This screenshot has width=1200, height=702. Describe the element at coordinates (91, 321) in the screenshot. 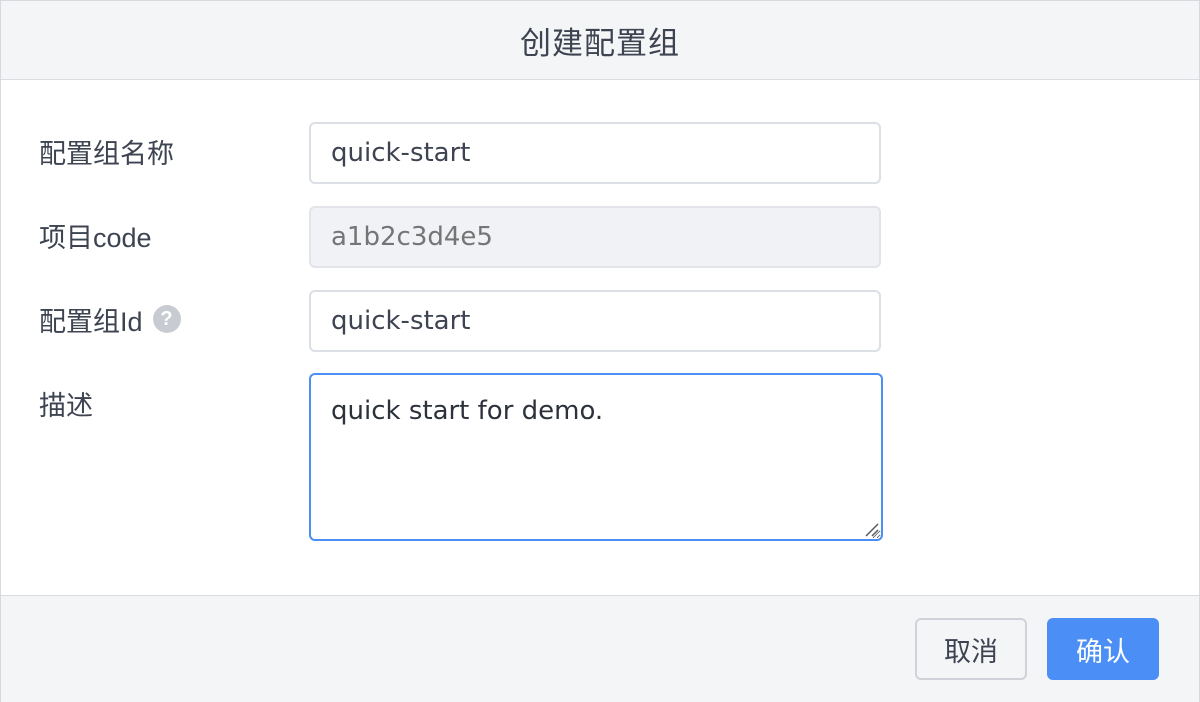

I see `group-id-label-text: 配置组Id` at that location.